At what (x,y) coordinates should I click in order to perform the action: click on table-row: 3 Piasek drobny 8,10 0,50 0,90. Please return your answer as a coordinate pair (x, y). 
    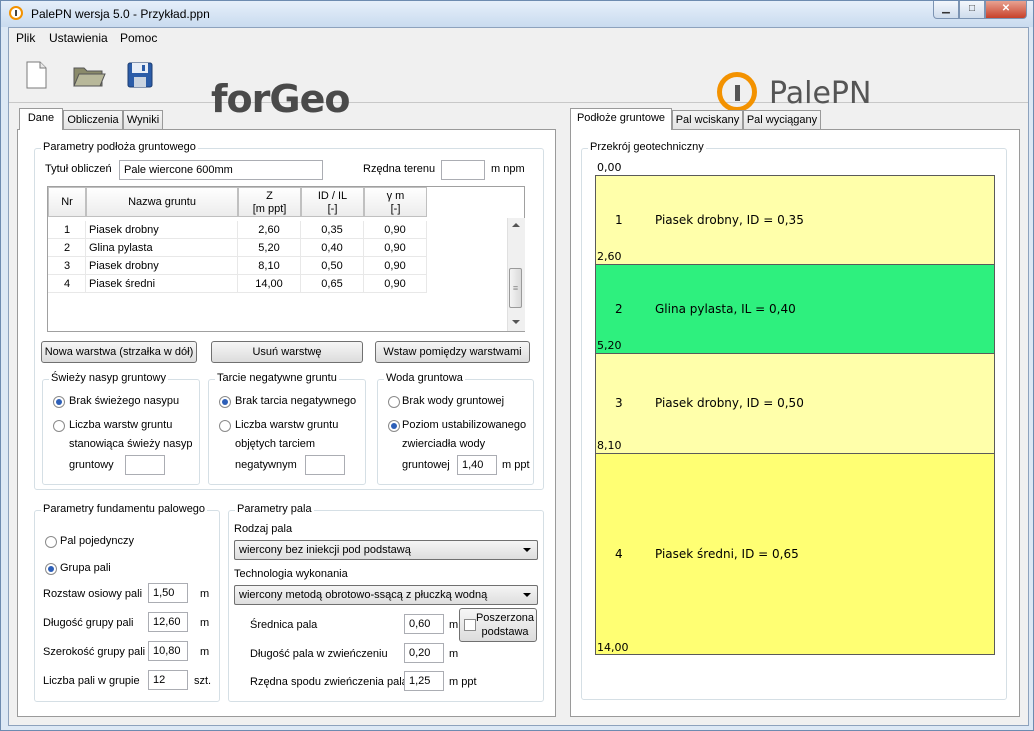
    Looking at the image, I should click on (237, 266).